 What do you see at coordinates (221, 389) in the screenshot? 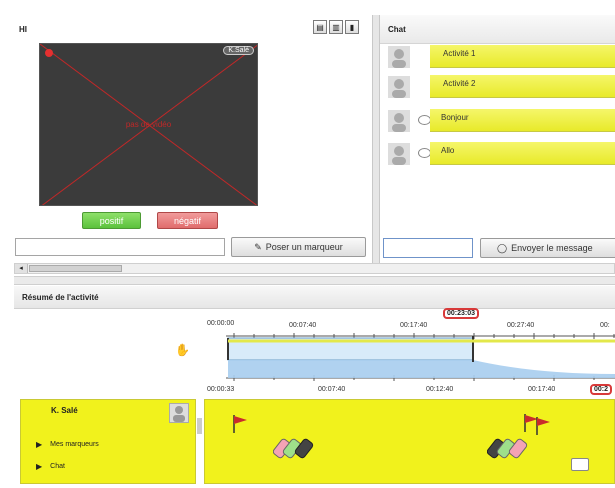
I see `ruler-label: 00:00:33` at bounding box center [221, 389].